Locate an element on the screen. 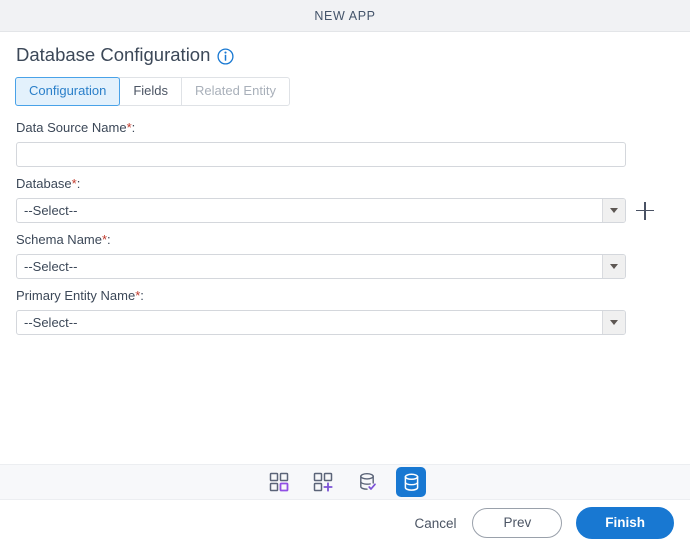 This screenshot has width=690, height=546. finish-button: Finish is located at coordinates (625, 523).